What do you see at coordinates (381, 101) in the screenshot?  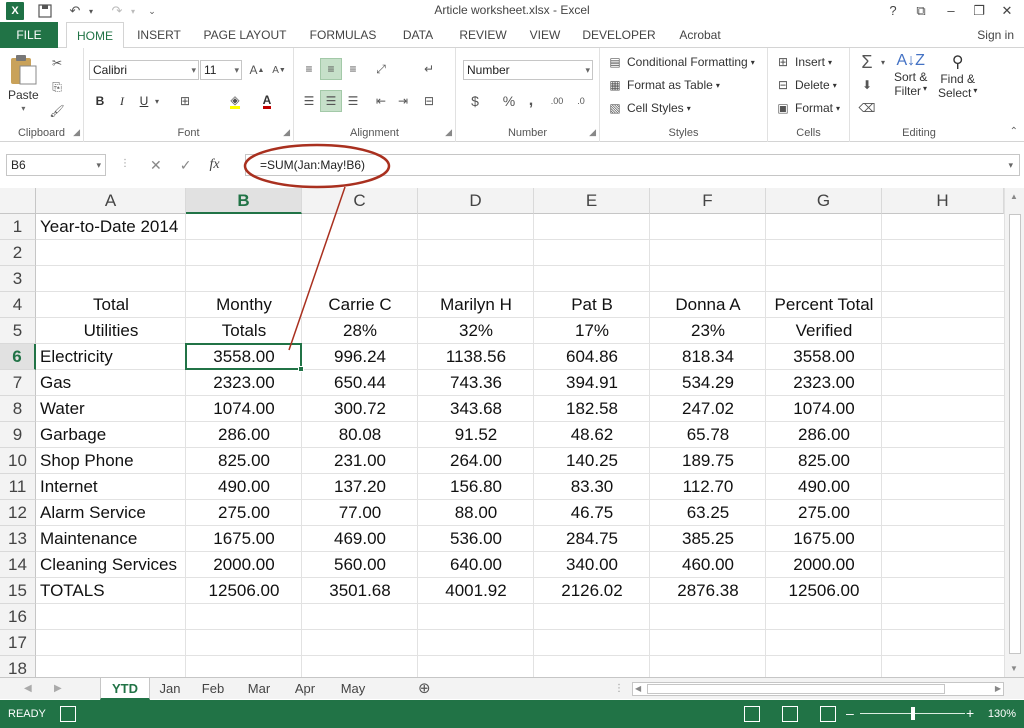 I see `decrease-indent-icon: ⇤` at bounding box center [381, 101].